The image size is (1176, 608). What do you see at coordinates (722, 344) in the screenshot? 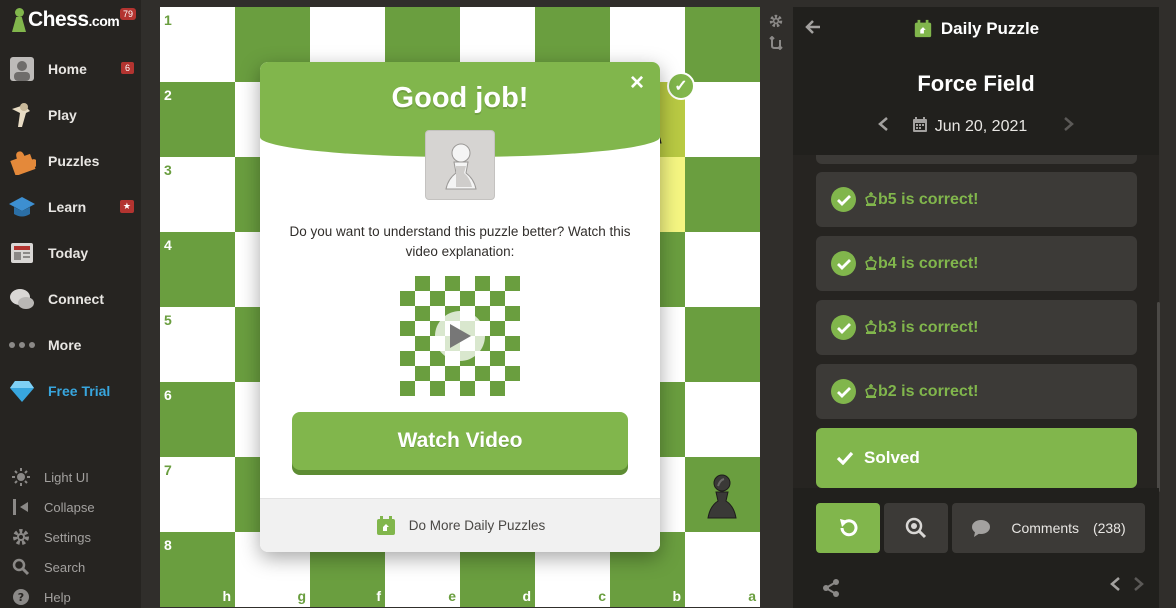
I see `board-square-a5` at bounding box center [722, 344].